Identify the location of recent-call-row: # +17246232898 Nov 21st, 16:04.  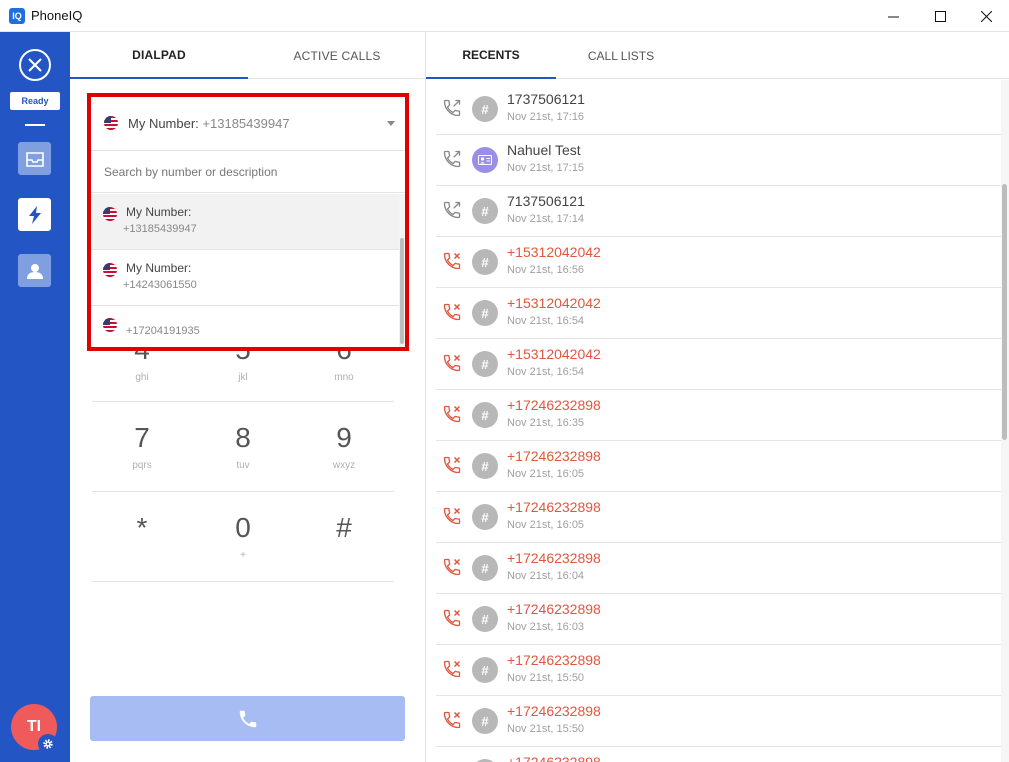
(719, 568).